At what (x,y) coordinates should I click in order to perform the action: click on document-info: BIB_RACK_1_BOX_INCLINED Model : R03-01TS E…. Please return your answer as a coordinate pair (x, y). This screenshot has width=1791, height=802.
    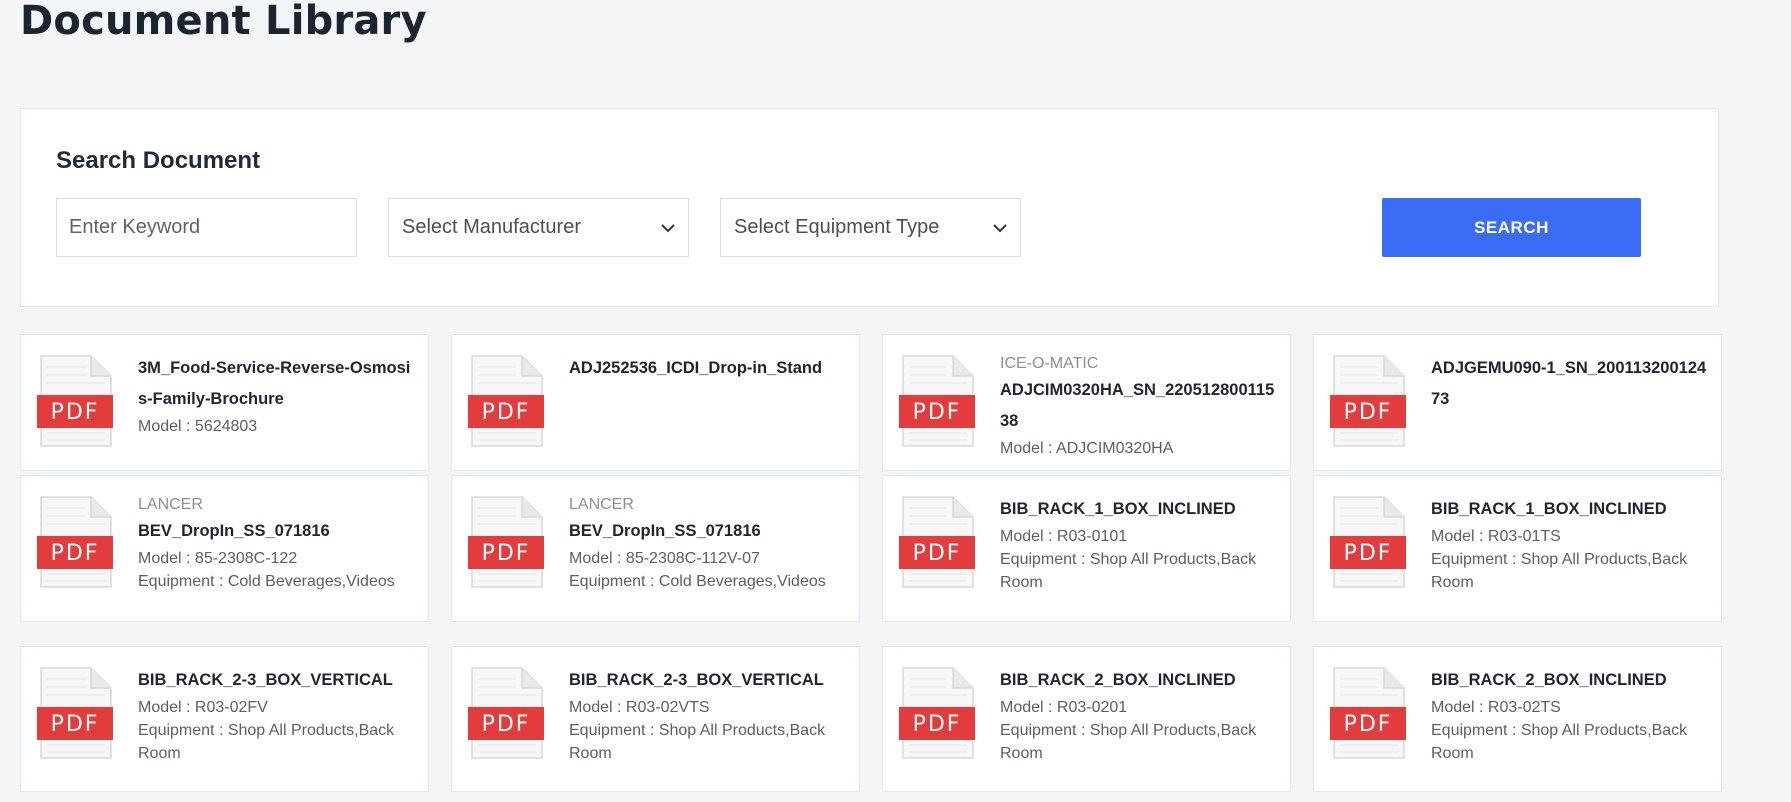
    Looking at the image, I should click on (1570, 544).